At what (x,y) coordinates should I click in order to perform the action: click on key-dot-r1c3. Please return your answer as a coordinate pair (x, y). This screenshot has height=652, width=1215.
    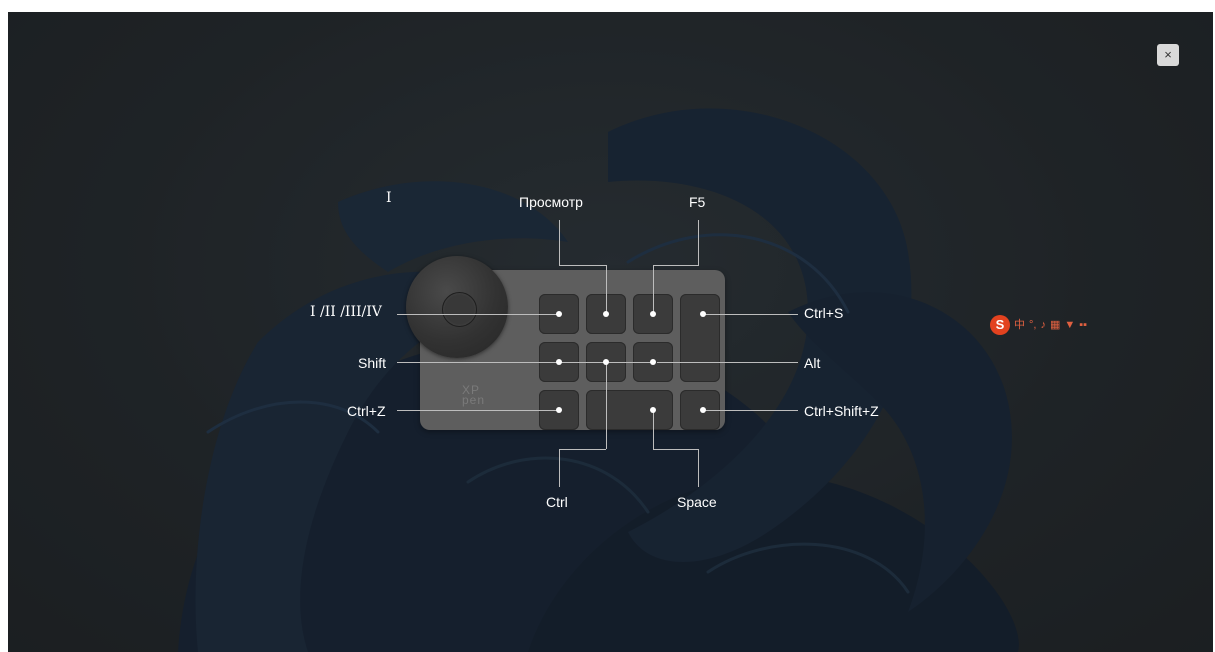
    Looking at the image, I should click on (653, 314).